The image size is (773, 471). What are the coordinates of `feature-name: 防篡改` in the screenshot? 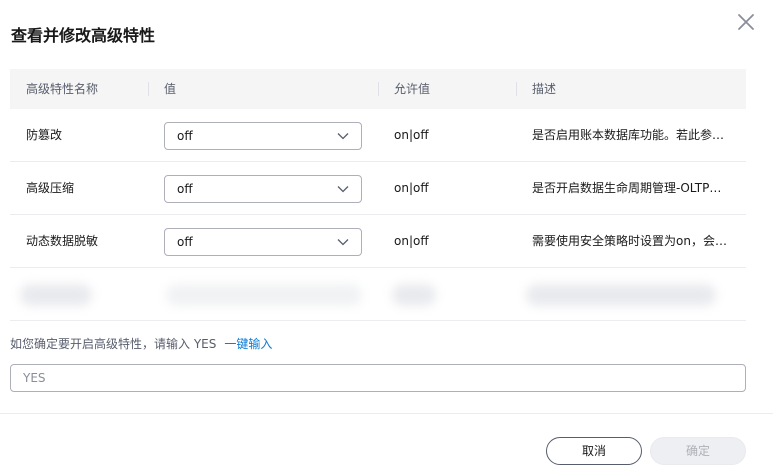 It's located at (44, 135).